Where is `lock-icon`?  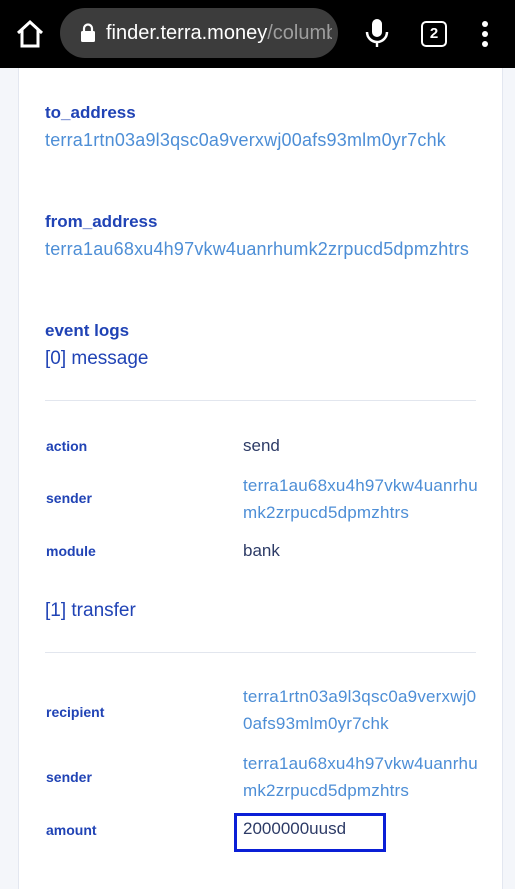 lock-icon is located at coordinates (88, 32).